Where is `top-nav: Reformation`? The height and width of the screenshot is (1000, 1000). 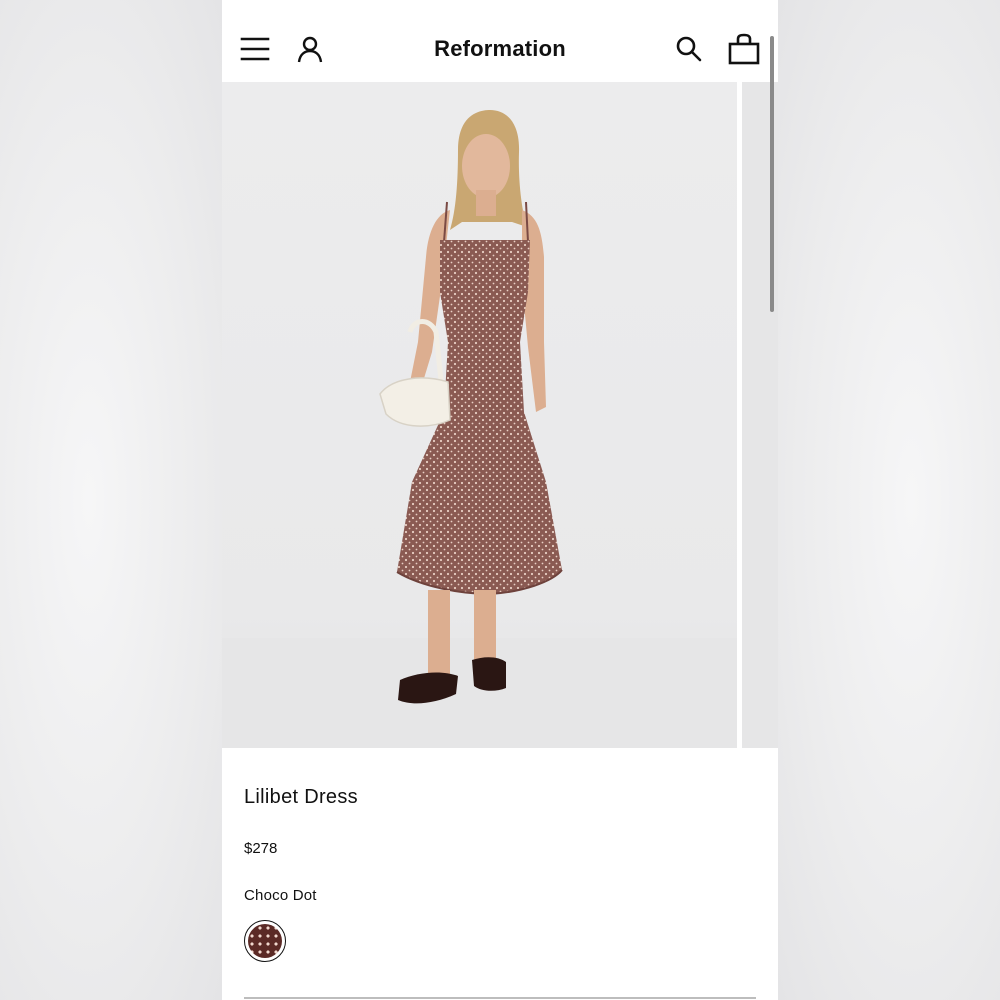
top-nav: Reformation is located at coordinates (500, 41).